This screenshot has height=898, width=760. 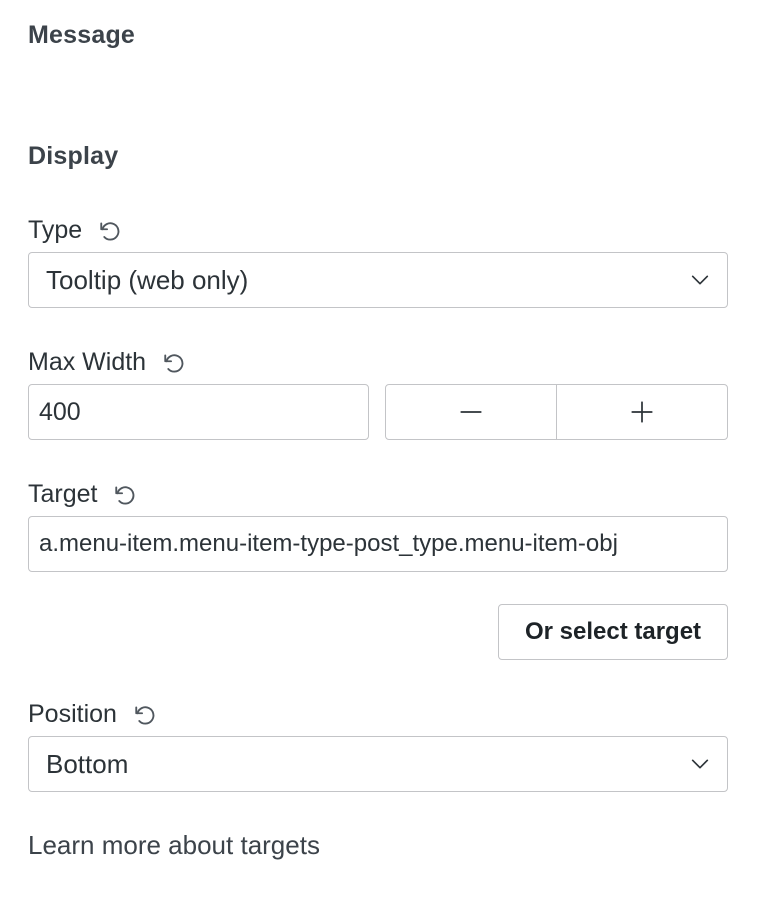 I want to click on position-label-row: Position, so click(x=93, y=714).